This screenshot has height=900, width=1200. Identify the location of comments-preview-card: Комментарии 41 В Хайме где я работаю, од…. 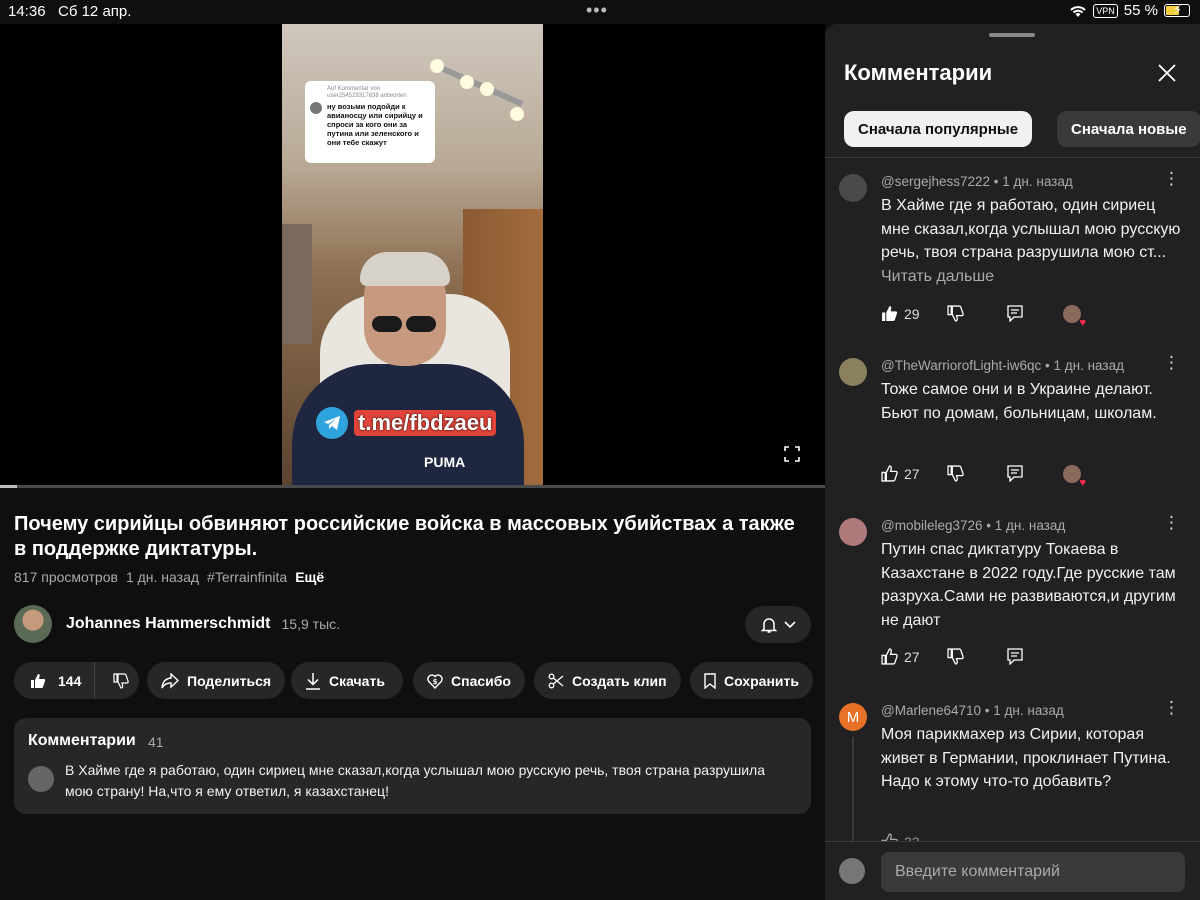
(412, 766).